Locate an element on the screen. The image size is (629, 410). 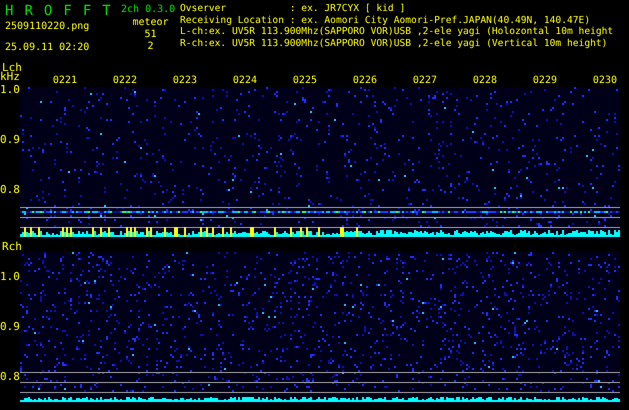
datetime: 25.09.11 02:20 is located at coordinates (47, 48).